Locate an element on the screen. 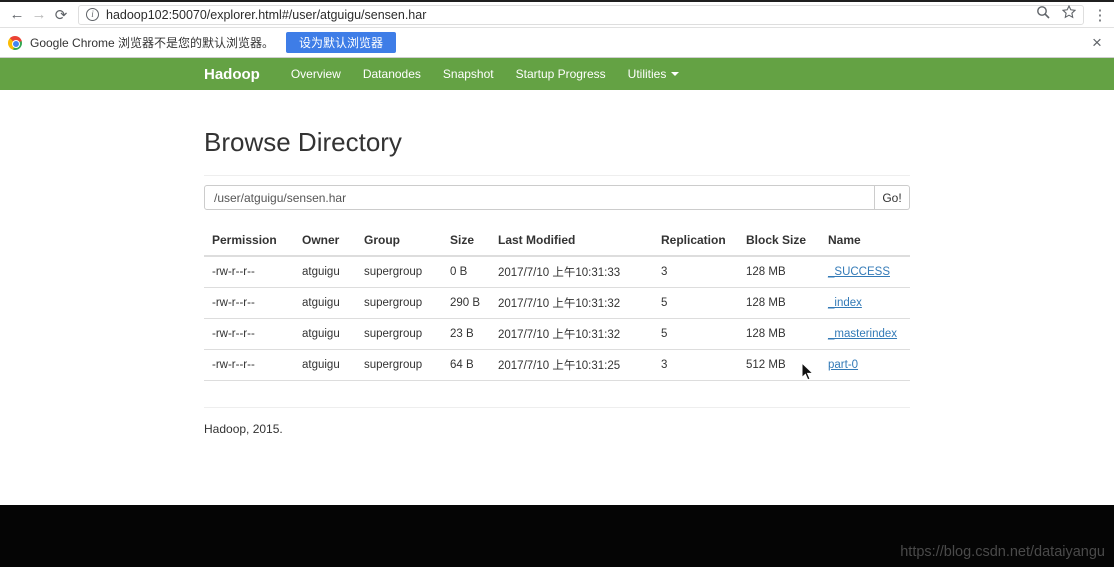 The width and height of the screenshot is (1114, 567). cell-modified: 2017/7/10 上午10:31:25 is located at coordinates (571, 365).